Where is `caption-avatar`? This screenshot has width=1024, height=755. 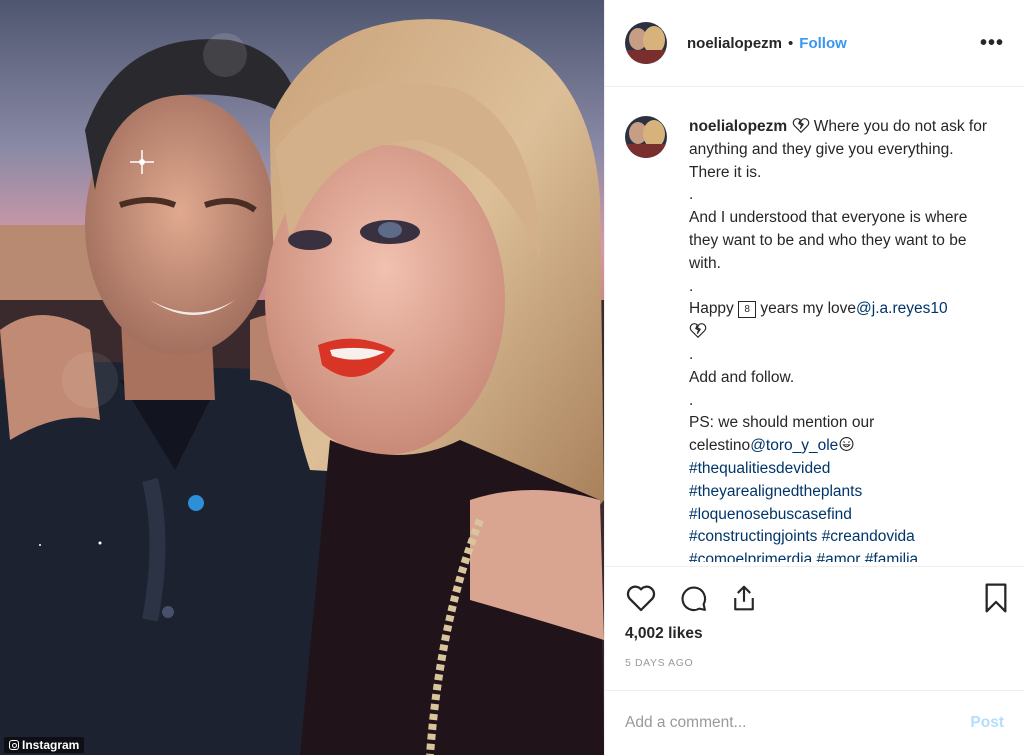
caption-avatar is located at coordinates (646, 137).